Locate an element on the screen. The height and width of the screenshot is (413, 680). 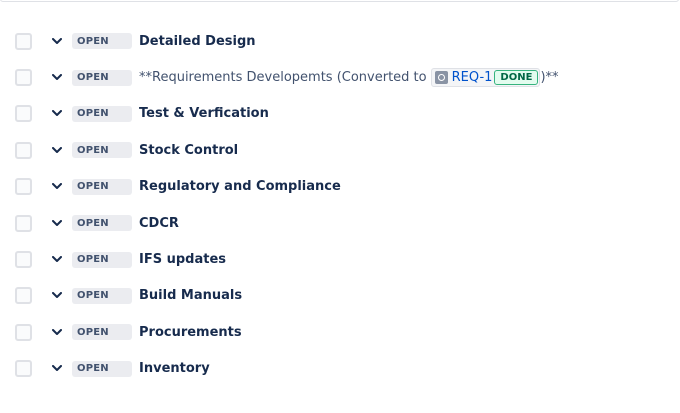
summary-prefix: **Requirements Developemts (Converted to is located at coordinates (283, 78).